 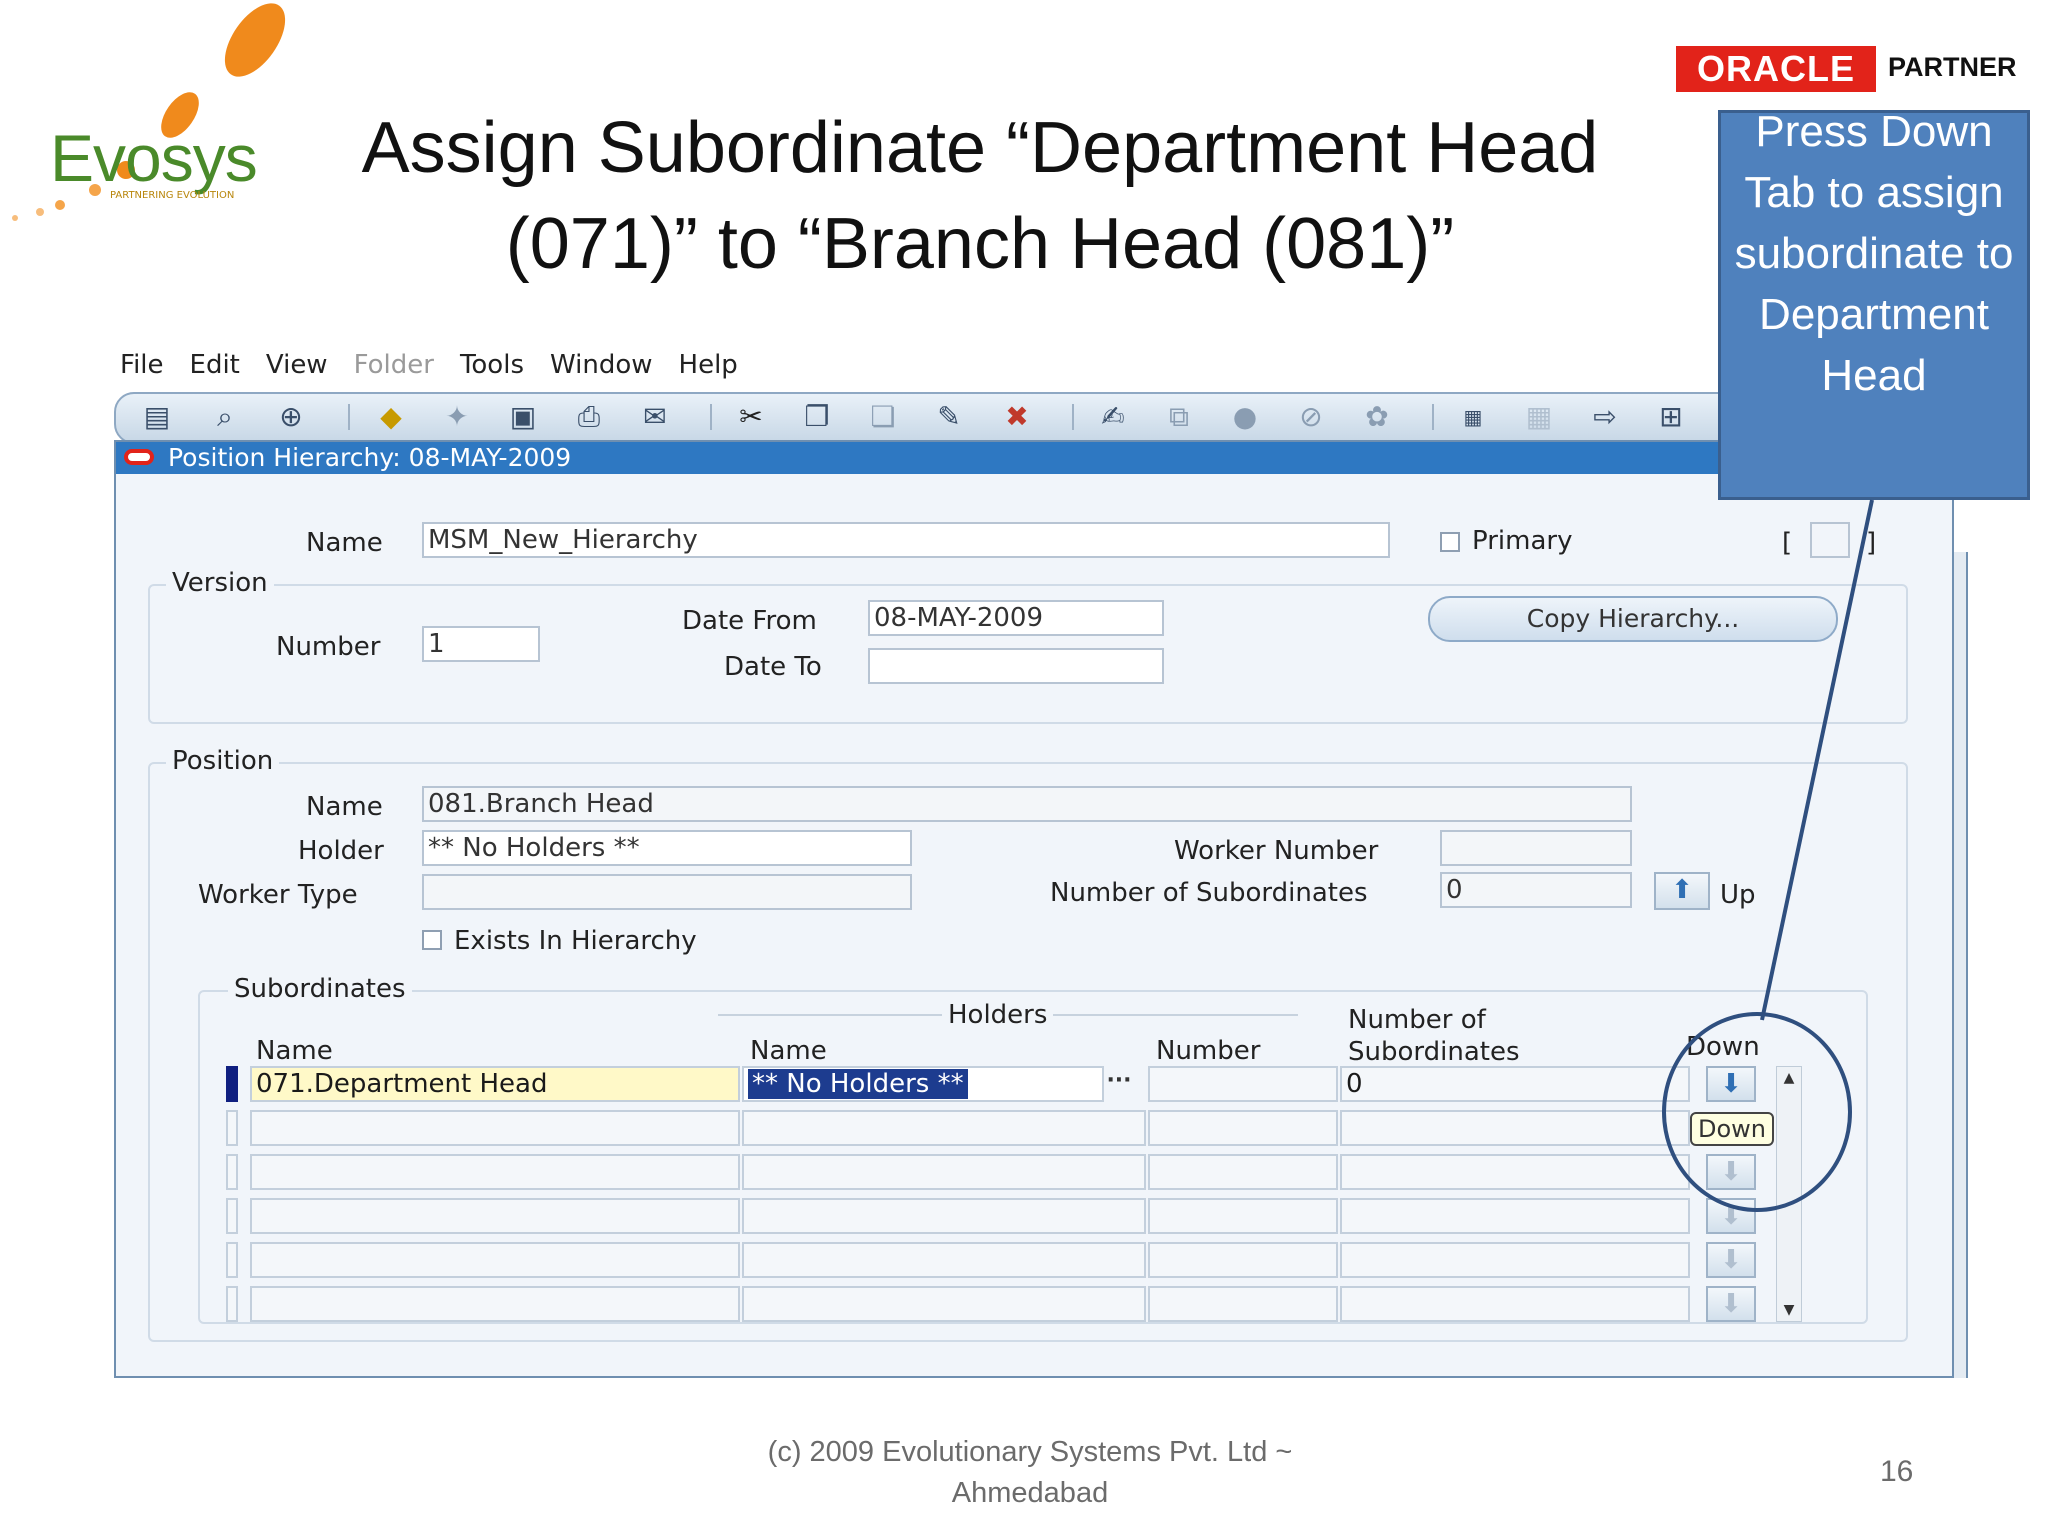 What do you see at coordinates (601, 368) in the screenshot?
I see `menu-window: Window` at bounding box center [601, 368].